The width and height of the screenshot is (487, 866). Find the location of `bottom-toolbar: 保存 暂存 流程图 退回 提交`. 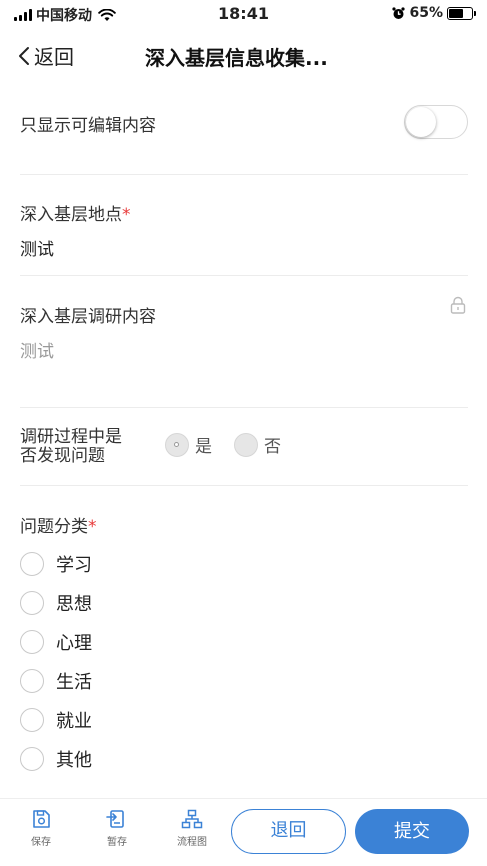

bottom-toolbar: 保存 暂存 流程图 退回 提交 is located at coordinates (243, 832).